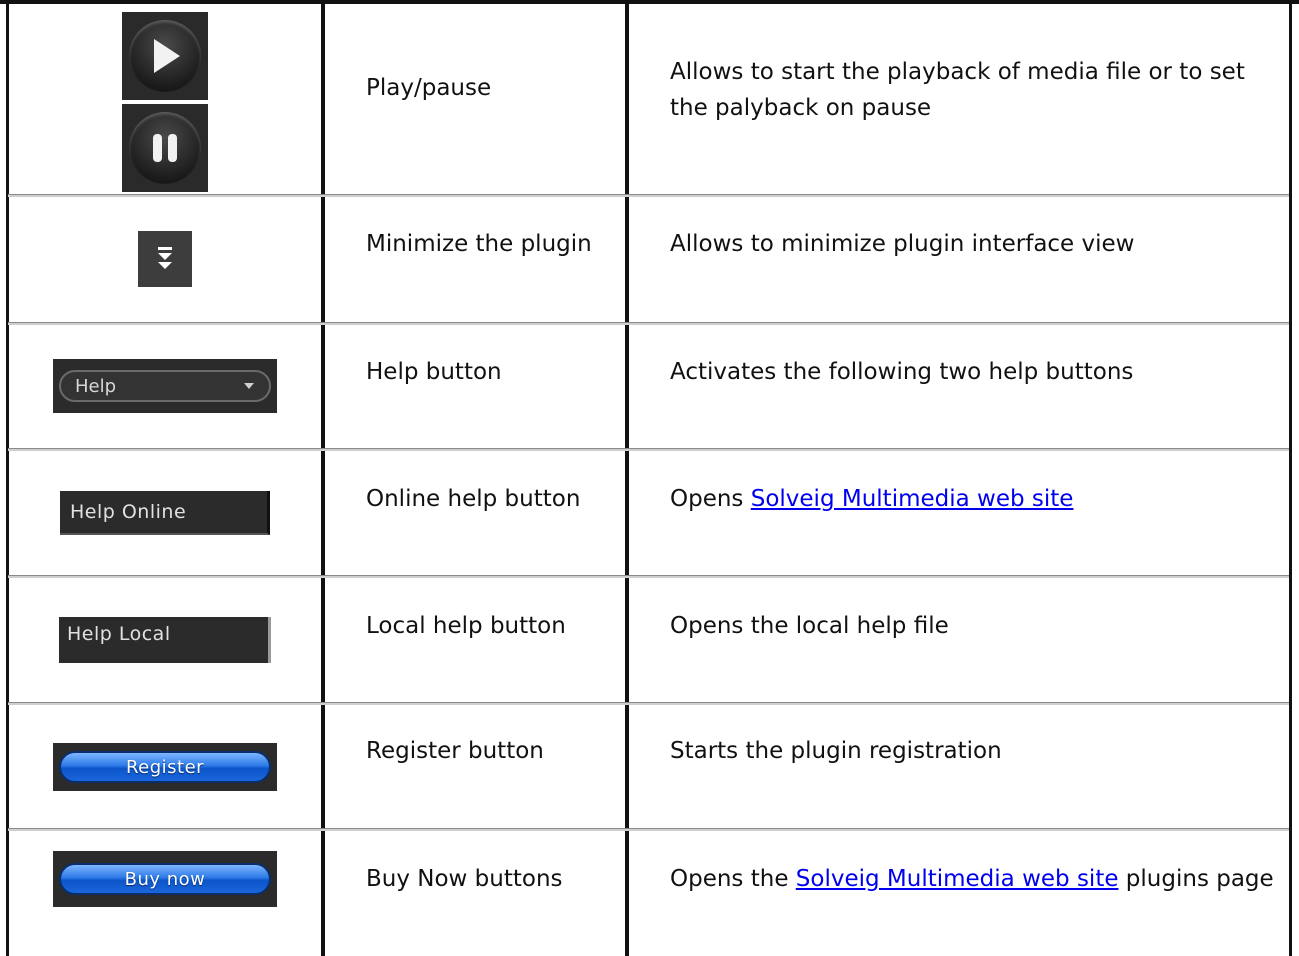 Image resolution: width=1299 pixels, height=956 pixels. I want to click on help-dropdown-image: Help, so click(165, 386).